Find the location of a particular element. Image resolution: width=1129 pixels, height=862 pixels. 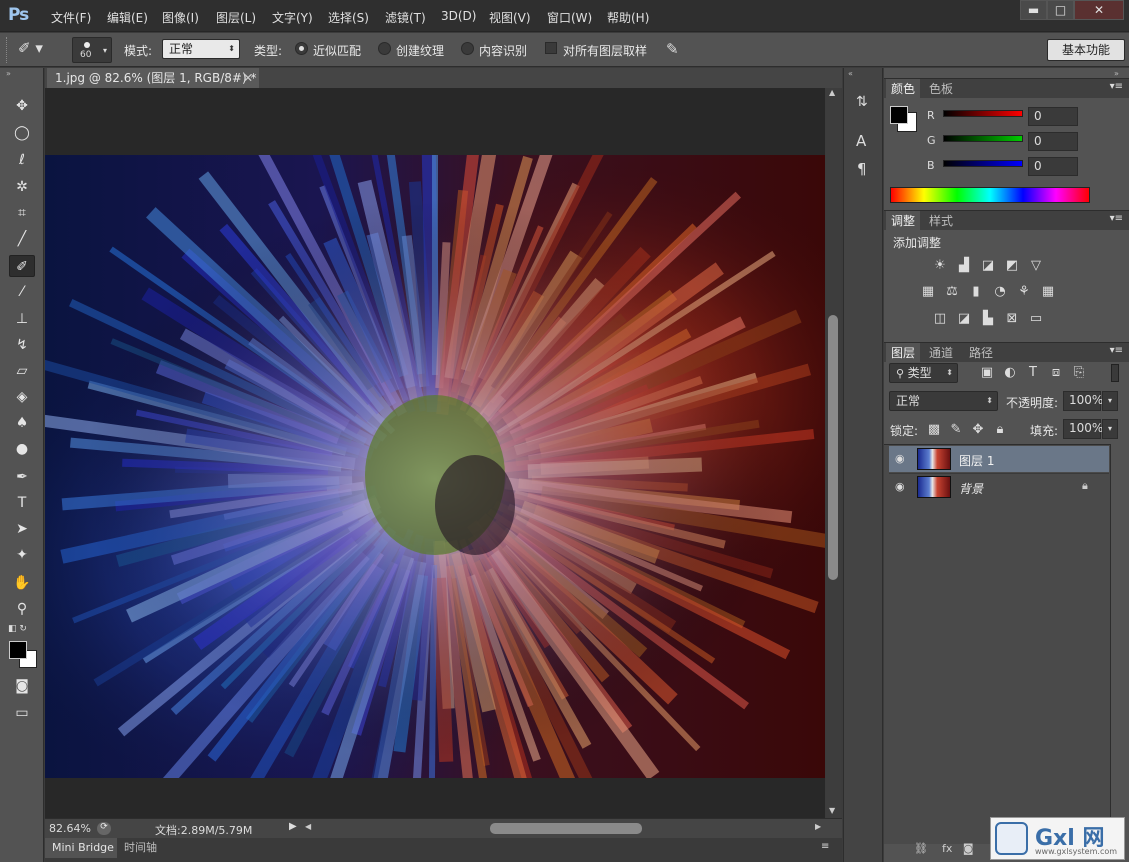

curves-icon: ◪ is located at coordinates (988, 266).